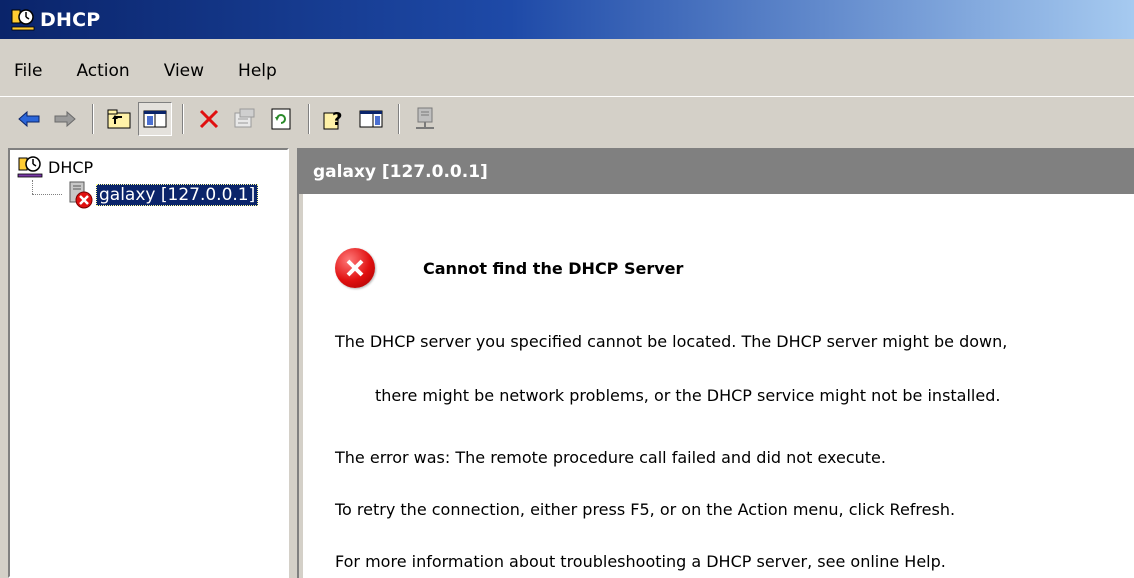  I want to click on error-icon, so click(355, 268).